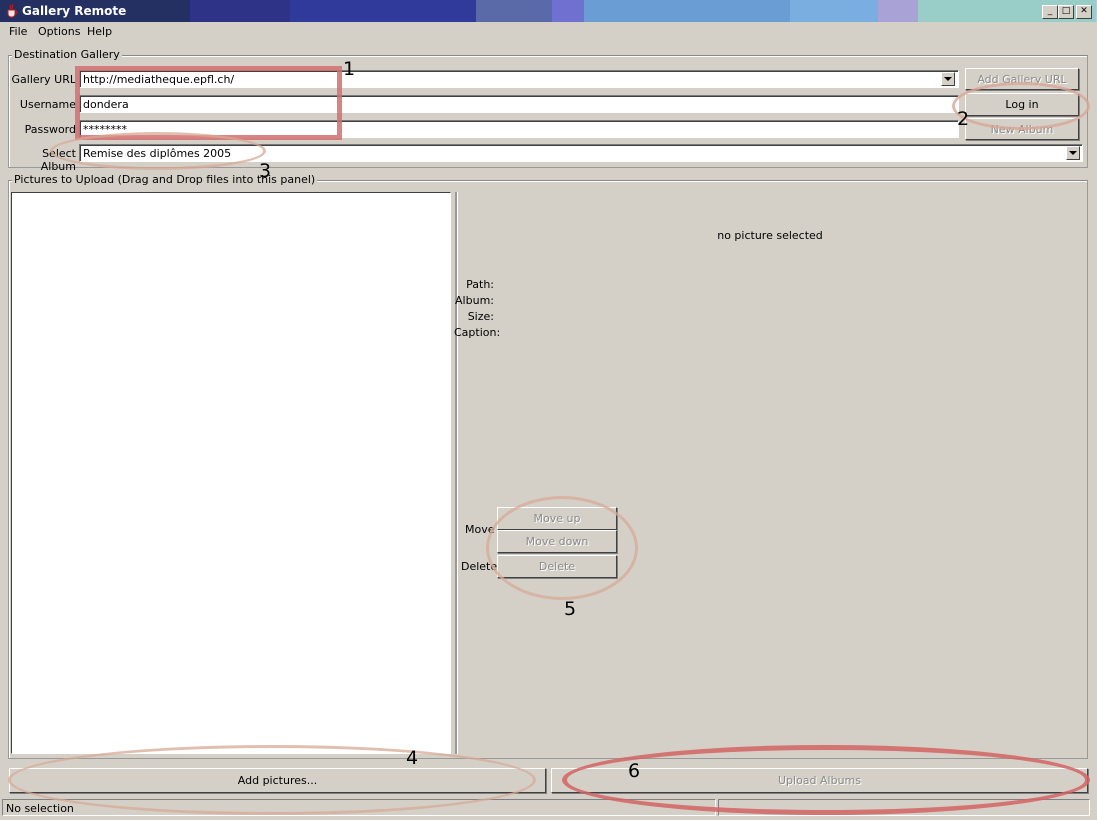 The image size is (1097, 820). I want to click on java-cup-icon, so click(12, 11).